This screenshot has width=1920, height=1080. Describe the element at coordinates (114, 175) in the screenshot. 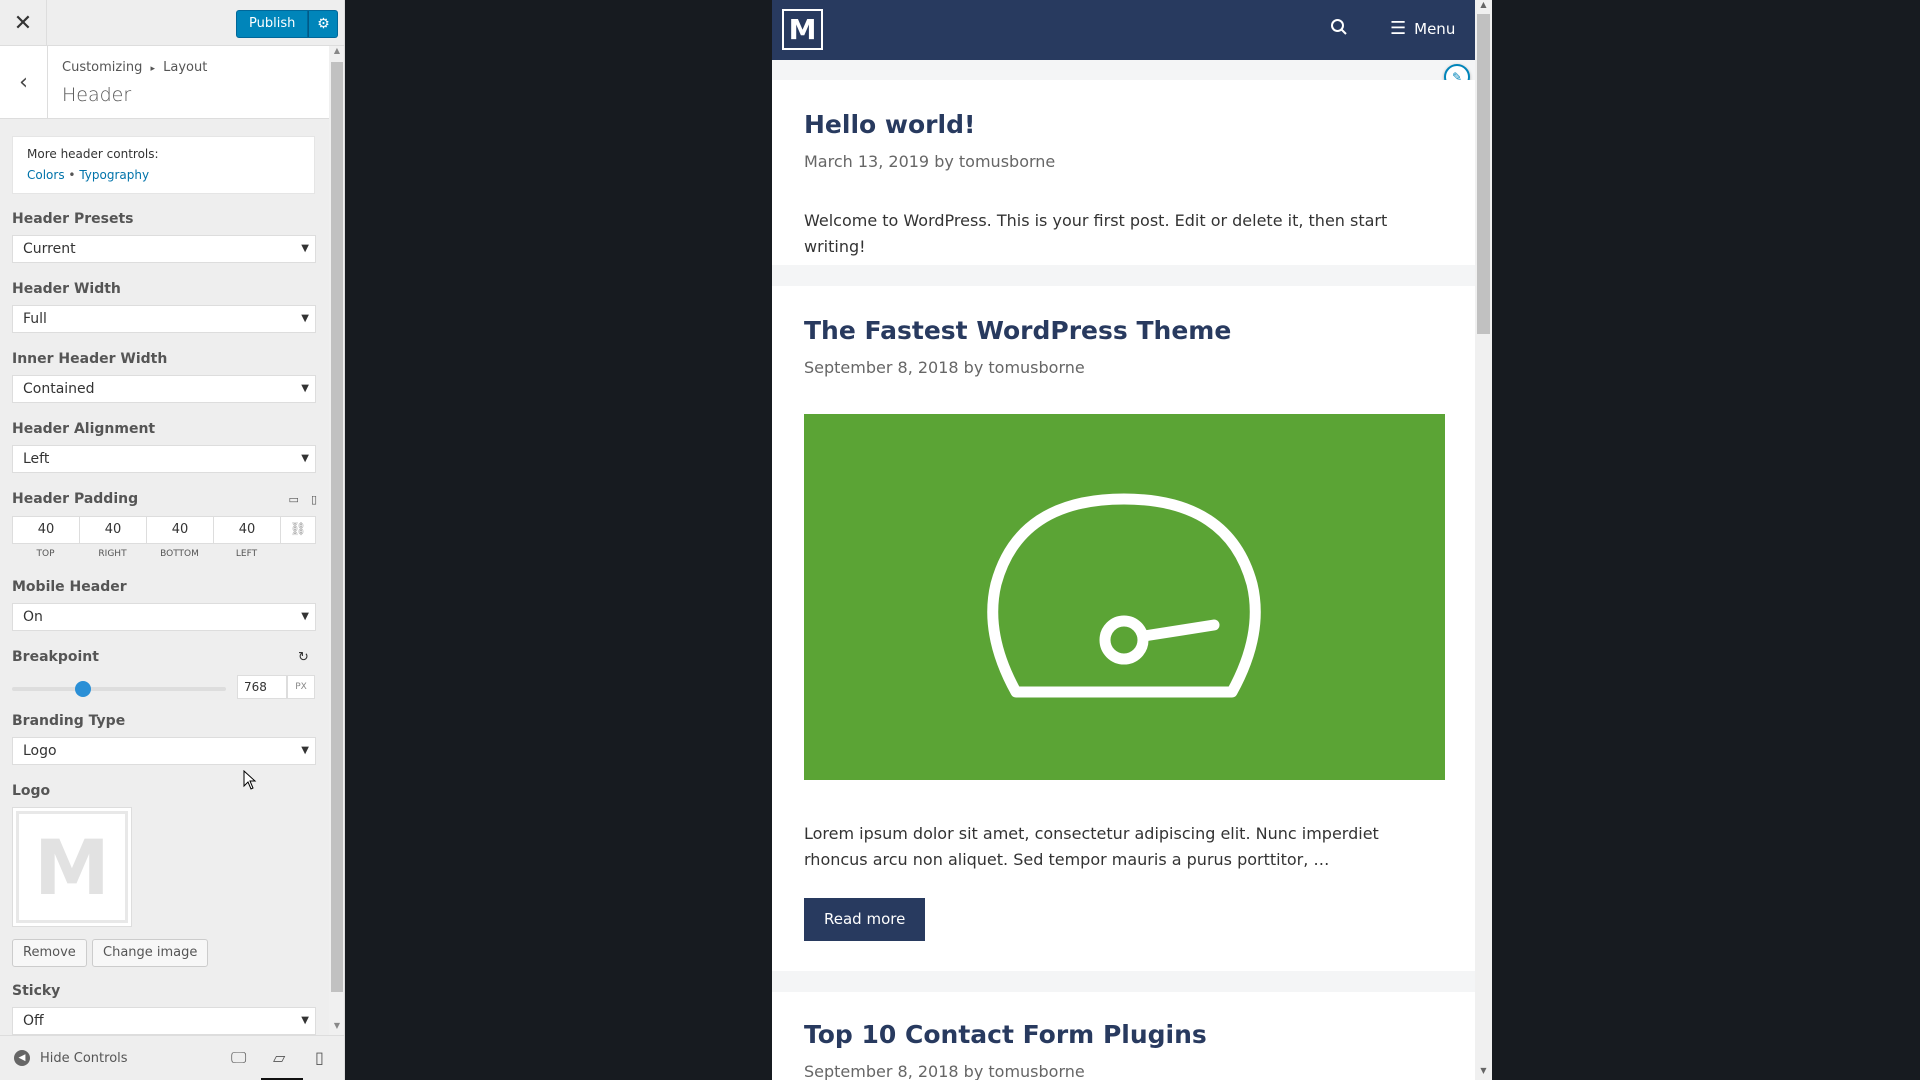

I see `typography-link: Typography` at that location.